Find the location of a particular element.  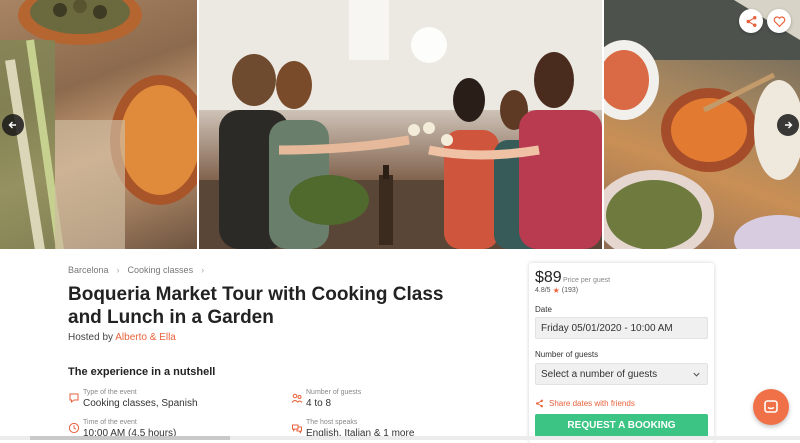

hosted-by: Hosted by Alberto & Ella is located at coordinates (122, 337).